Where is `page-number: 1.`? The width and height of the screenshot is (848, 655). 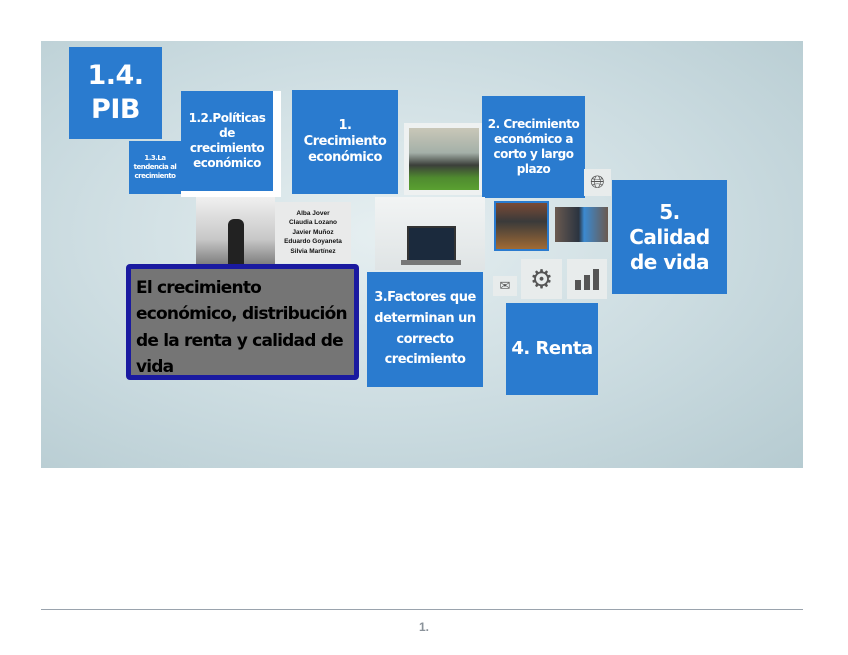
page-number: 1. is located at coordinates (423, 627).